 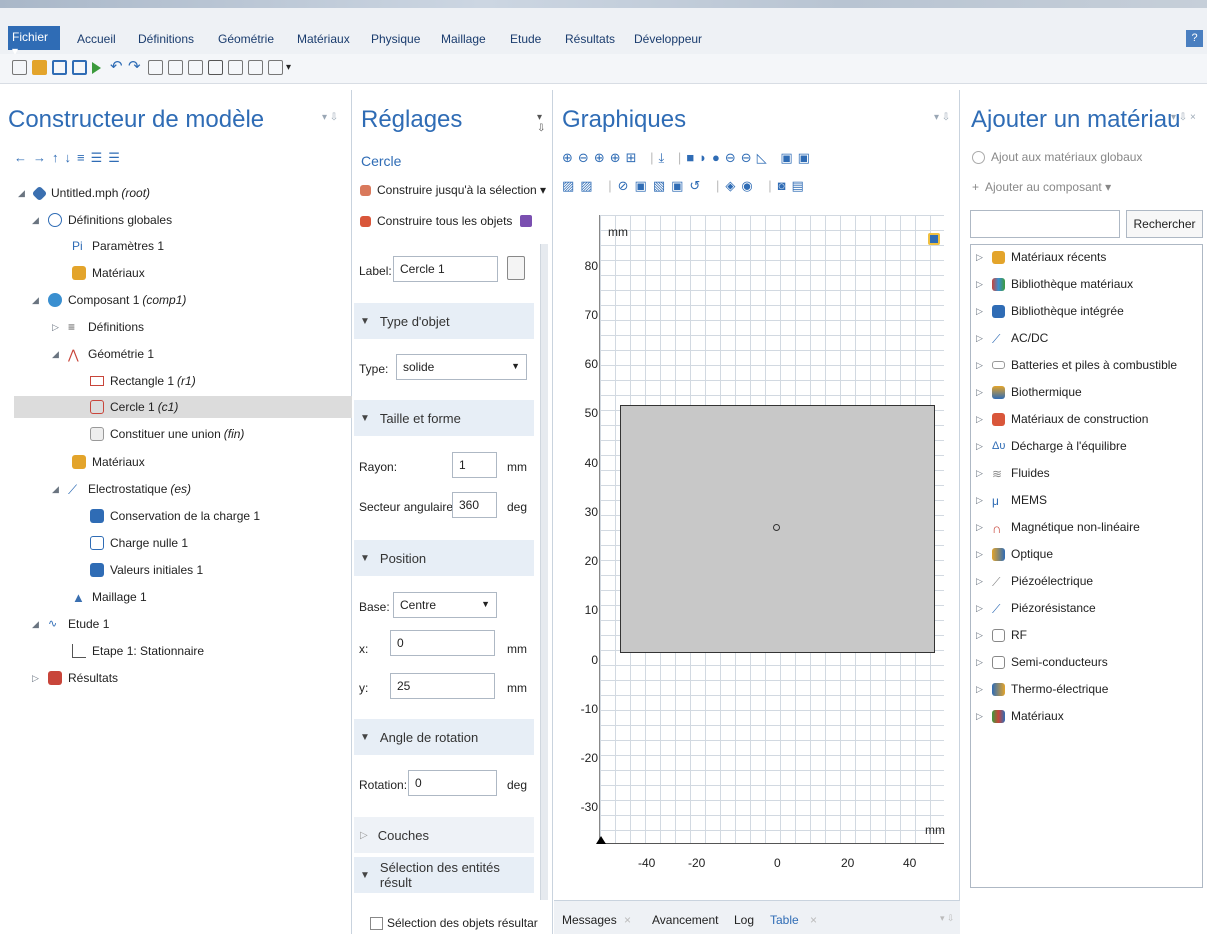 I want to click on delete-icon, so click(x=215, y=67).